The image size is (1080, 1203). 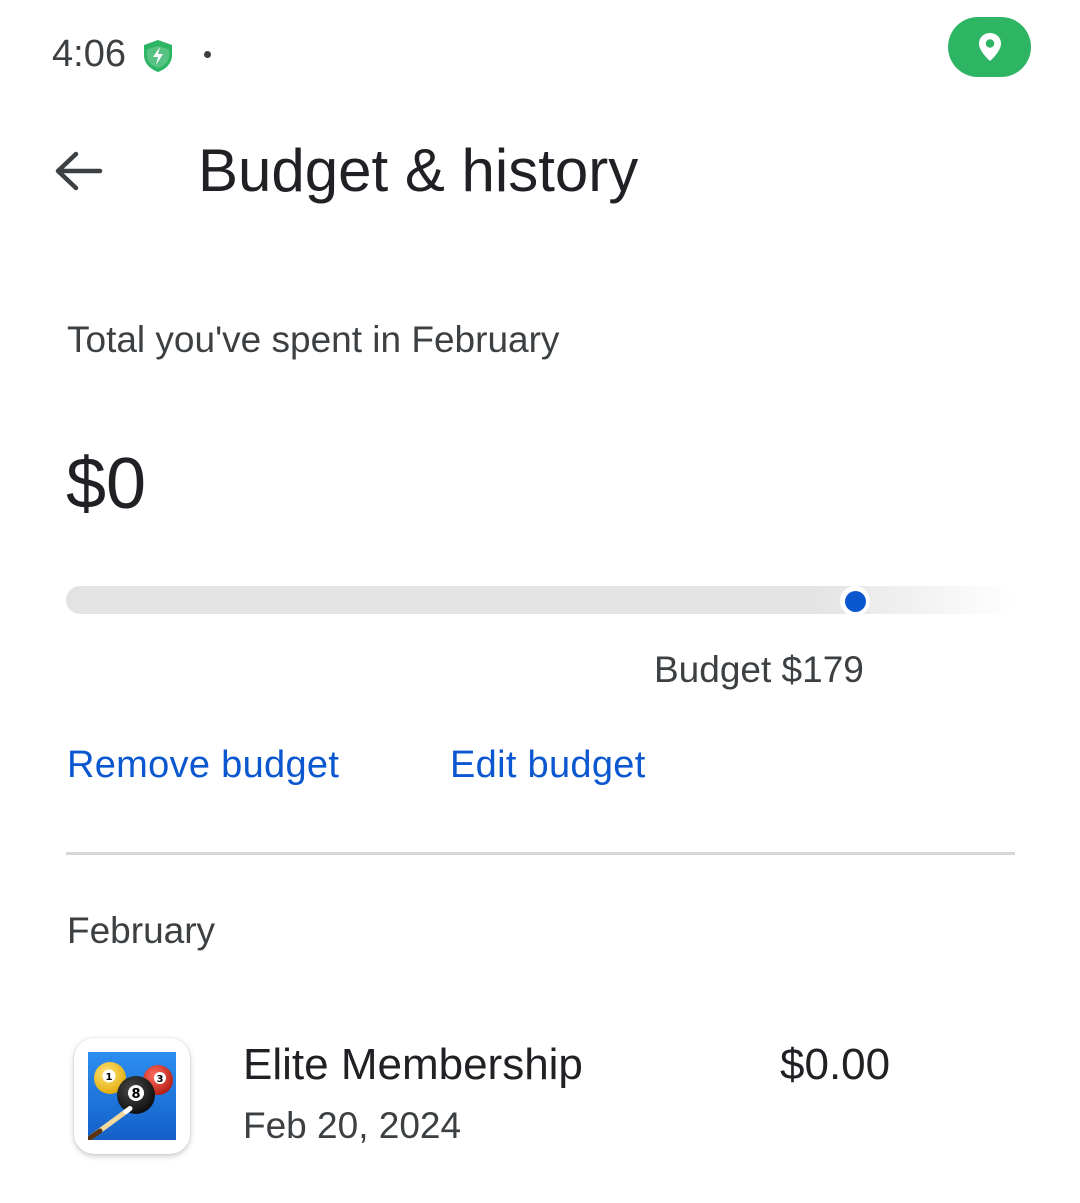 What do you see at coordinates (109, 1077) in the screenshot?
I see `svg-text: 1` at bounding box center [109, 1077].